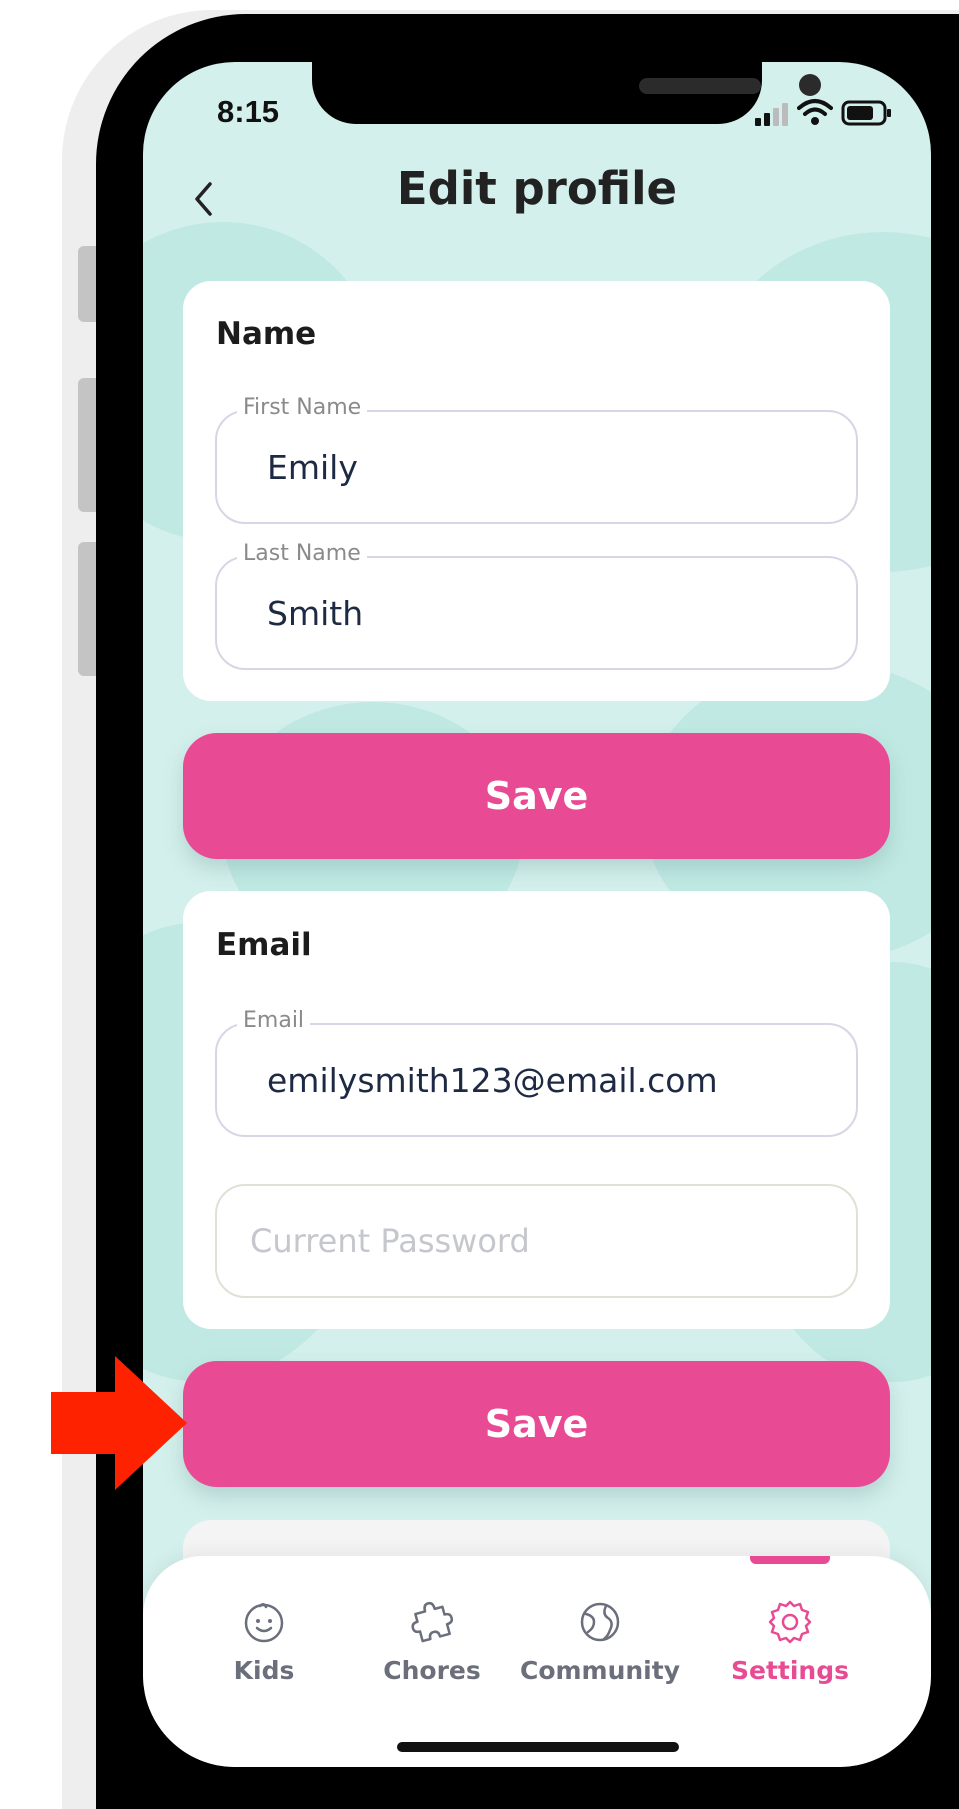 The image size is (959, 1809). I want to click on gear-icon, so click(790, 1622).